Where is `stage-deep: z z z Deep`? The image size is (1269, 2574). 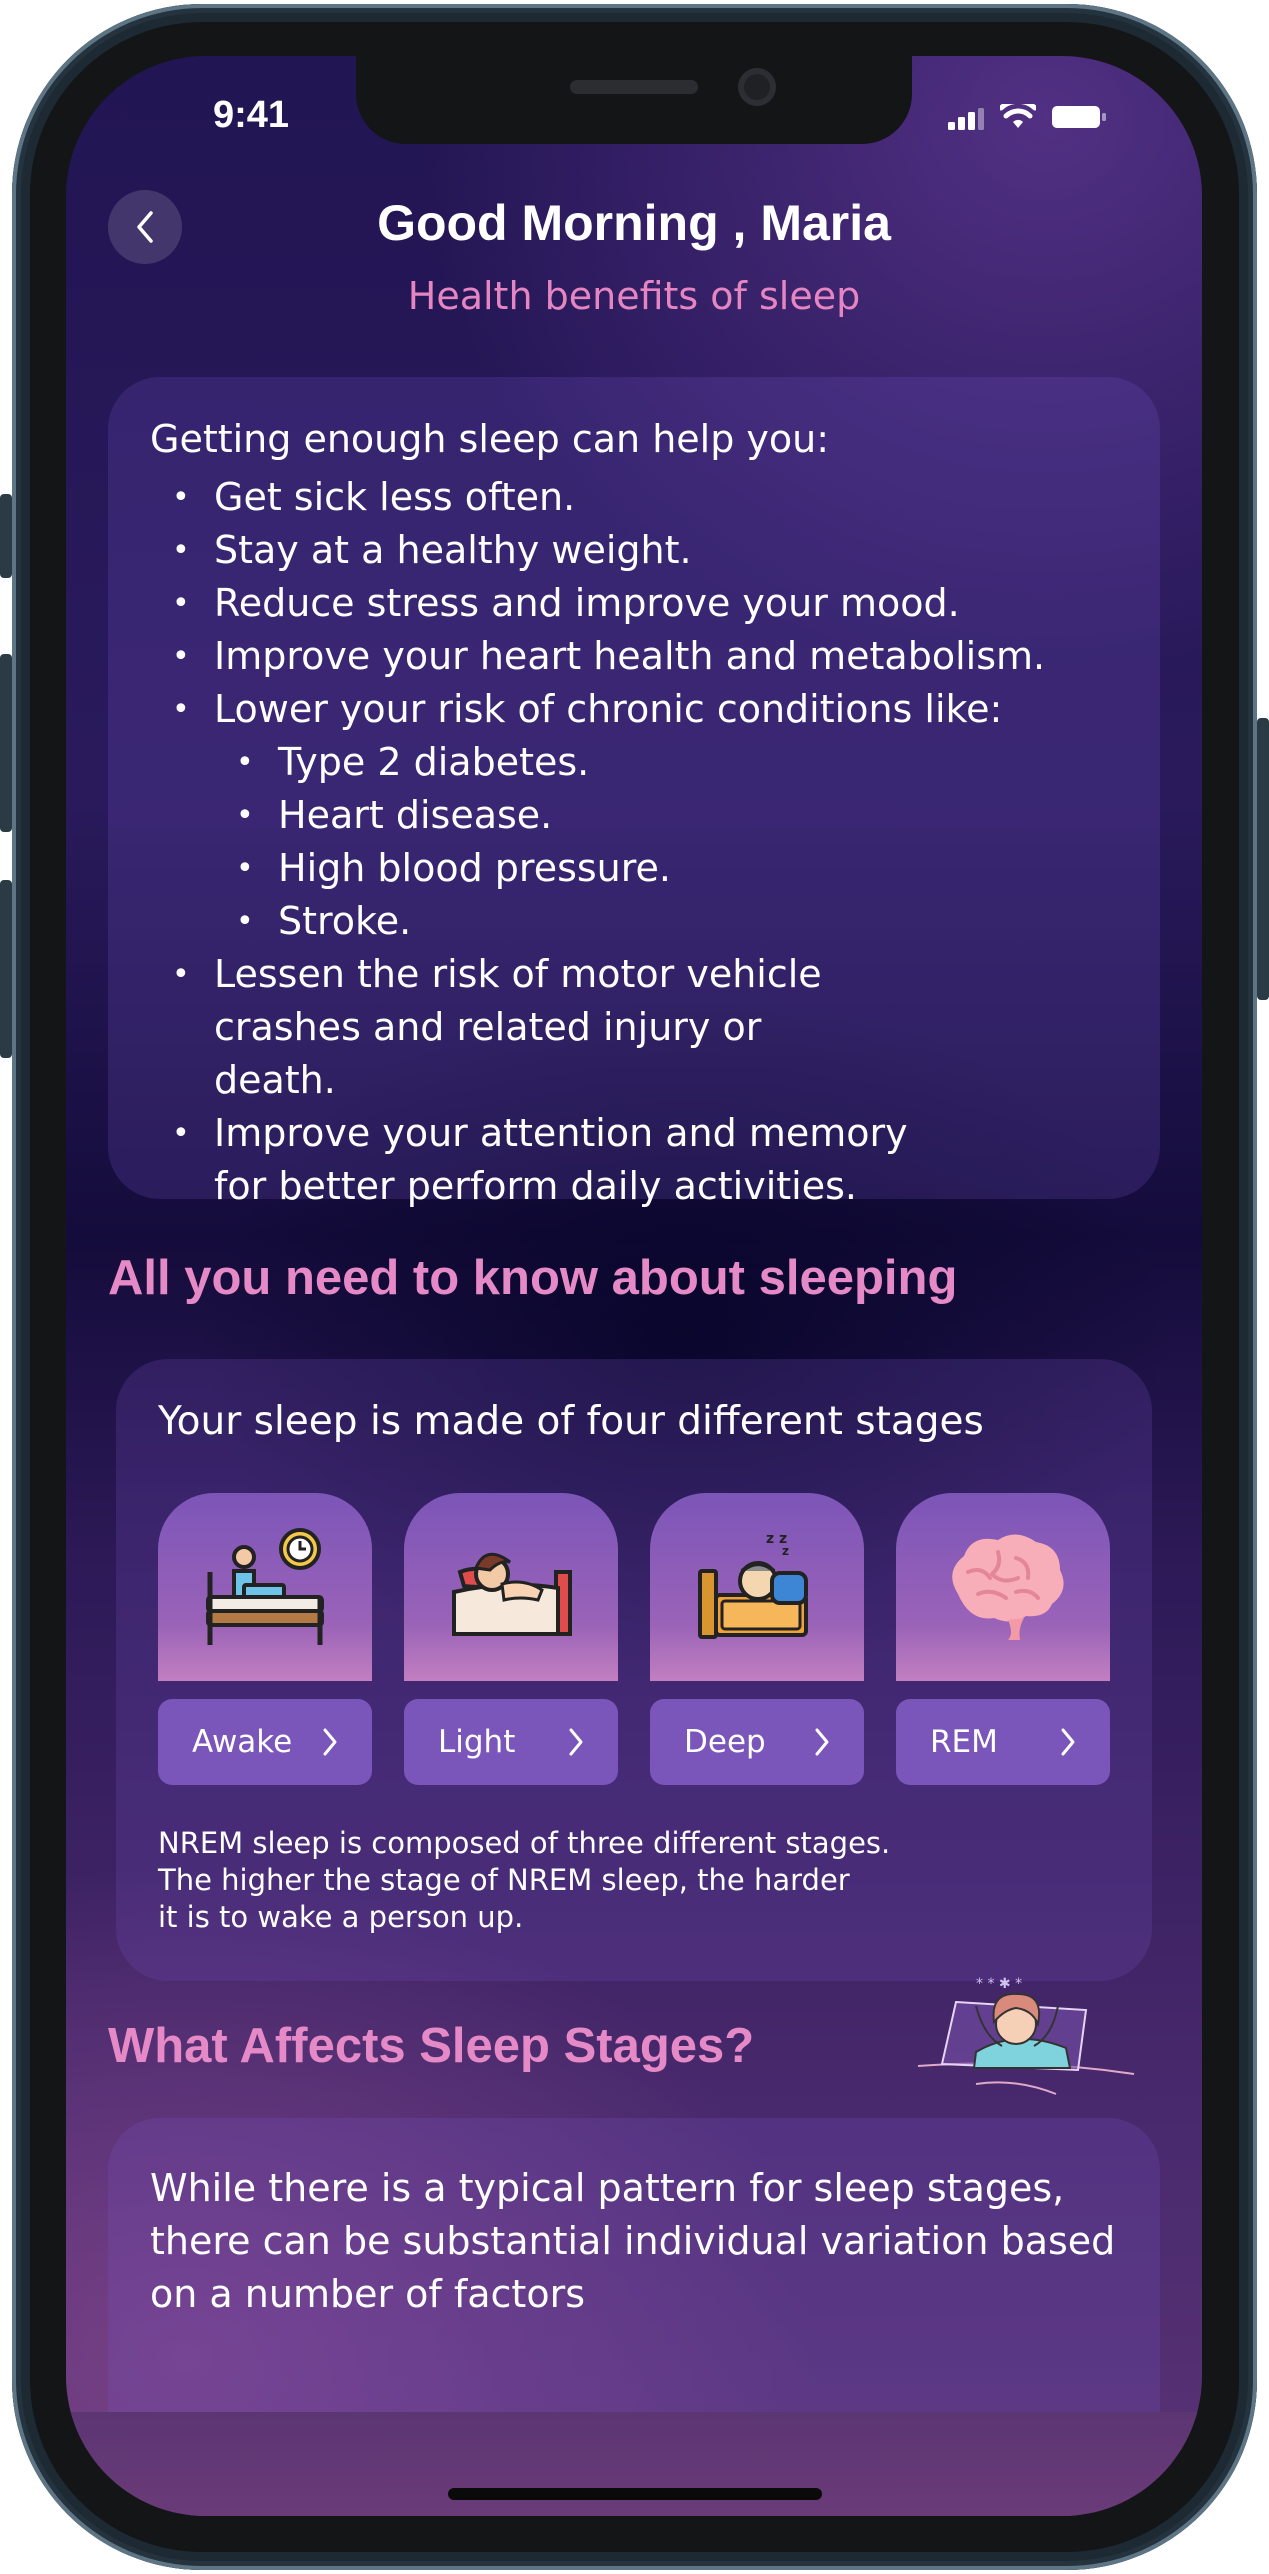
stage-deep: z z z Deep is located at coordinates (757, 1639).